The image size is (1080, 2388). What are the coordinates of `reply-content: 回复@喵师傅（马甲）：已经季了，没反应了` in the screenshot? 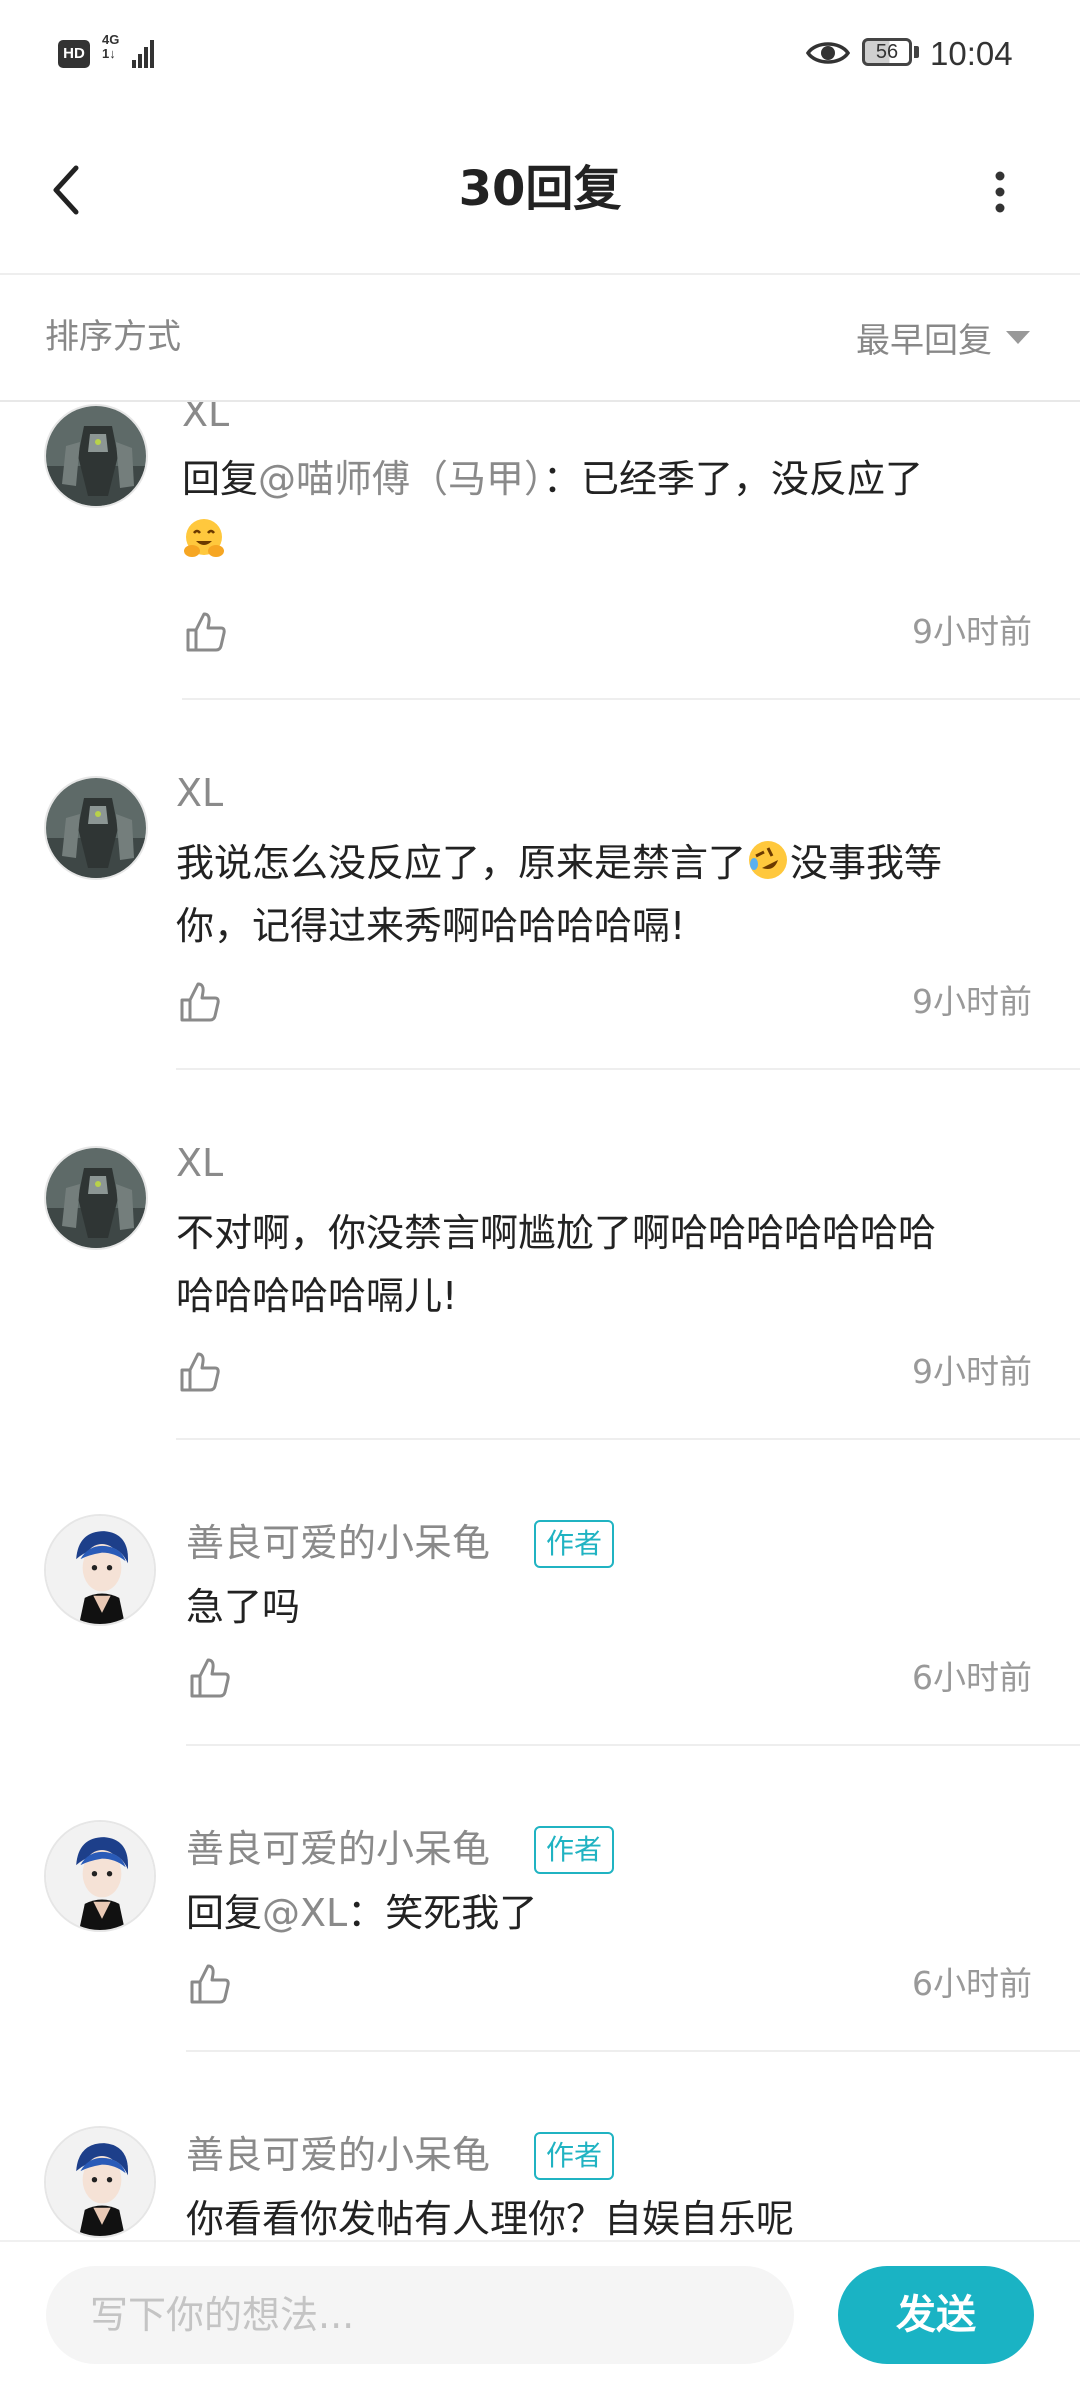 It's located at (612, 511).